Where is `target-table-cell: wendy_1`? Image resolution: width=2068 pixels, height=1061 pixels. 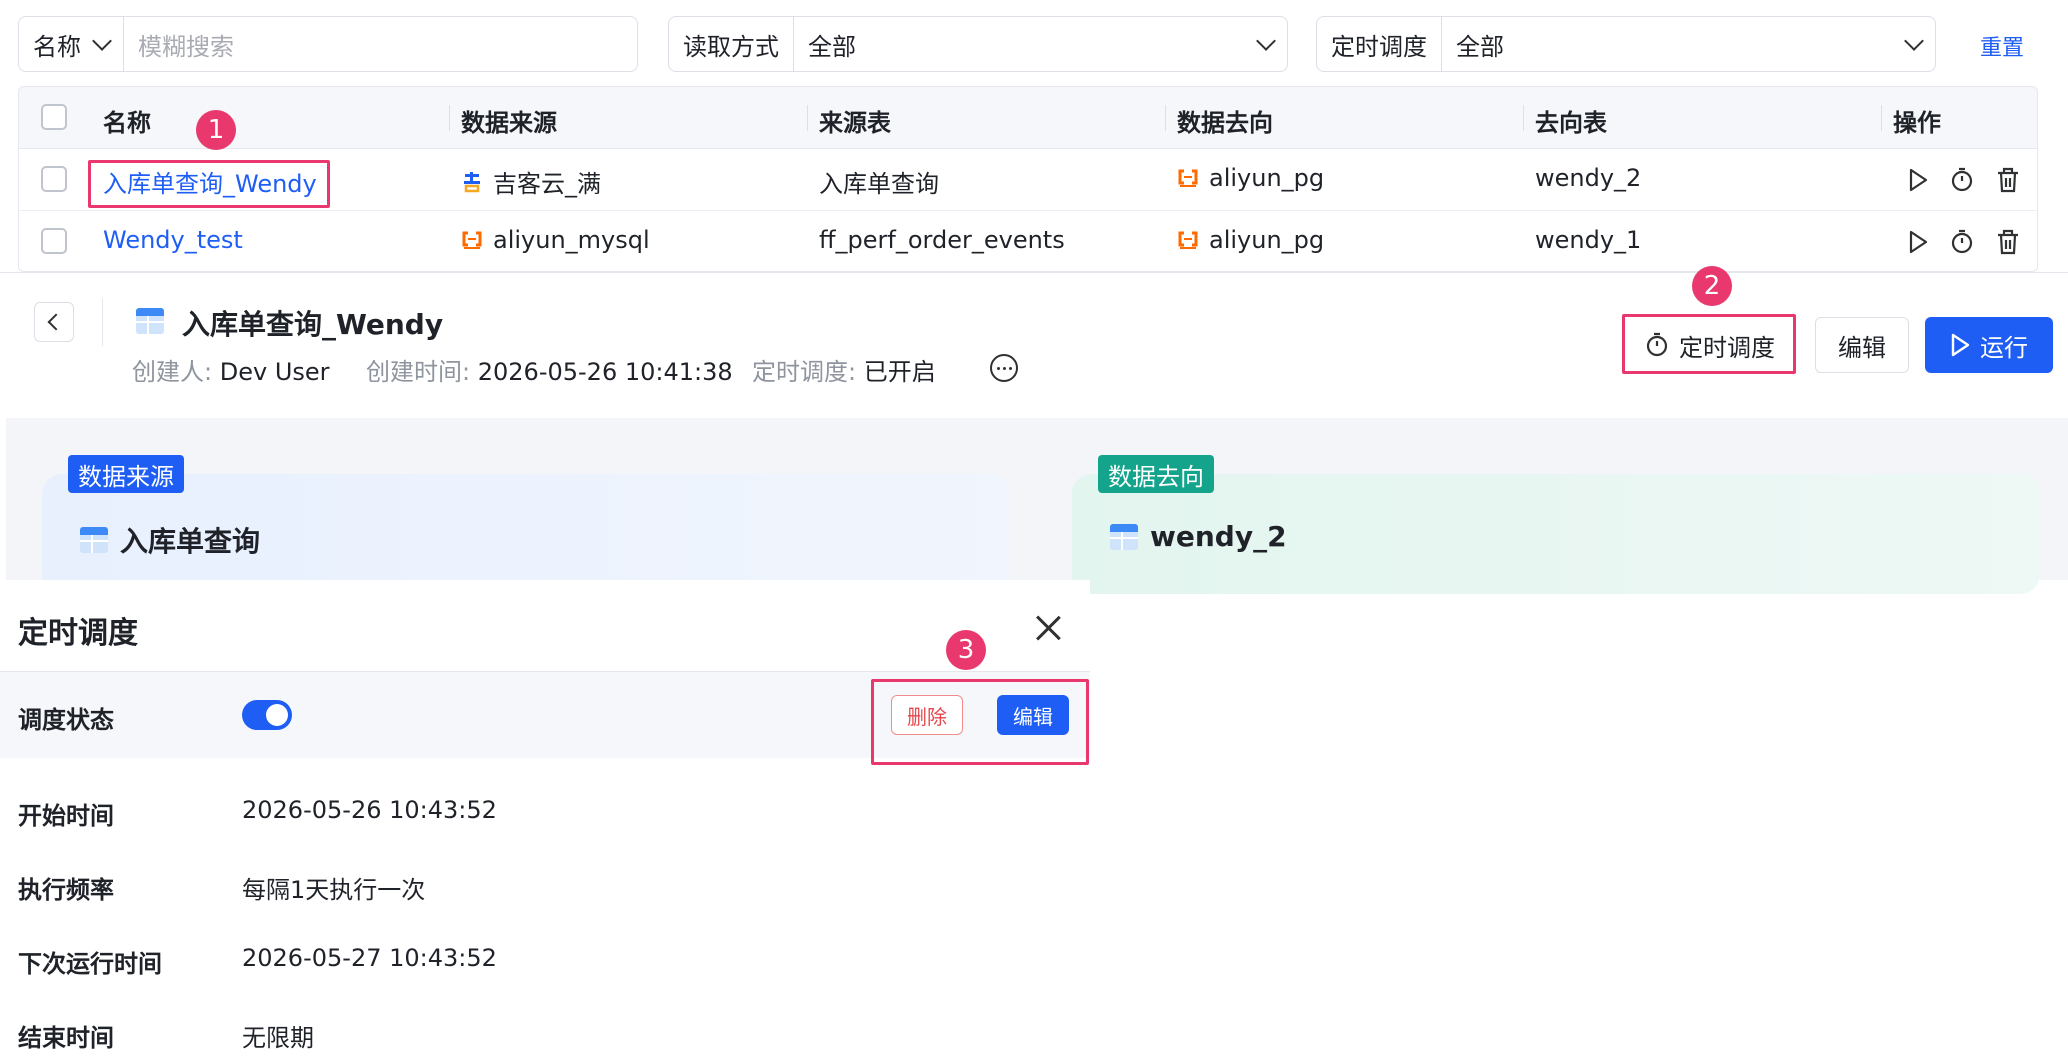
target-table-cell: wendy_1 is located at coordinates (1588, 240).